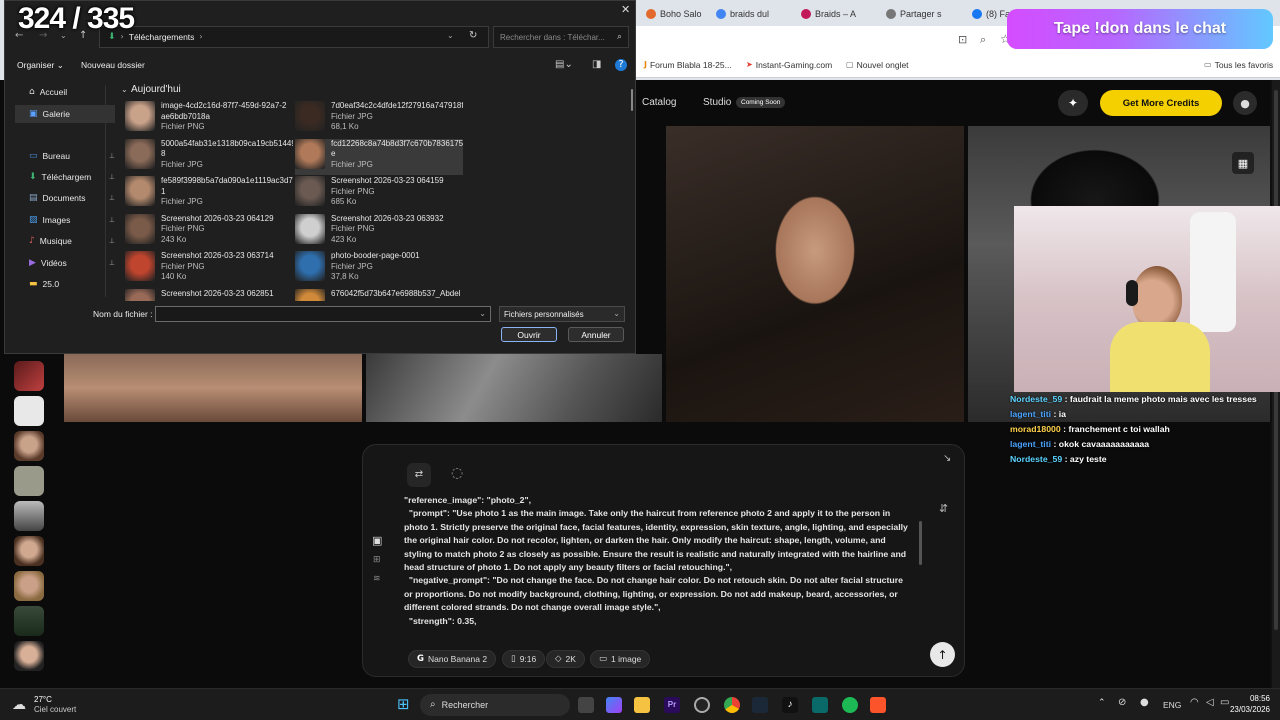 This screenshot has height=720, width=1280. What do you see at coordinates (529, 334) in the screenshot?
I see `open-button: Ouvrir` at bounding box center [529, 334].